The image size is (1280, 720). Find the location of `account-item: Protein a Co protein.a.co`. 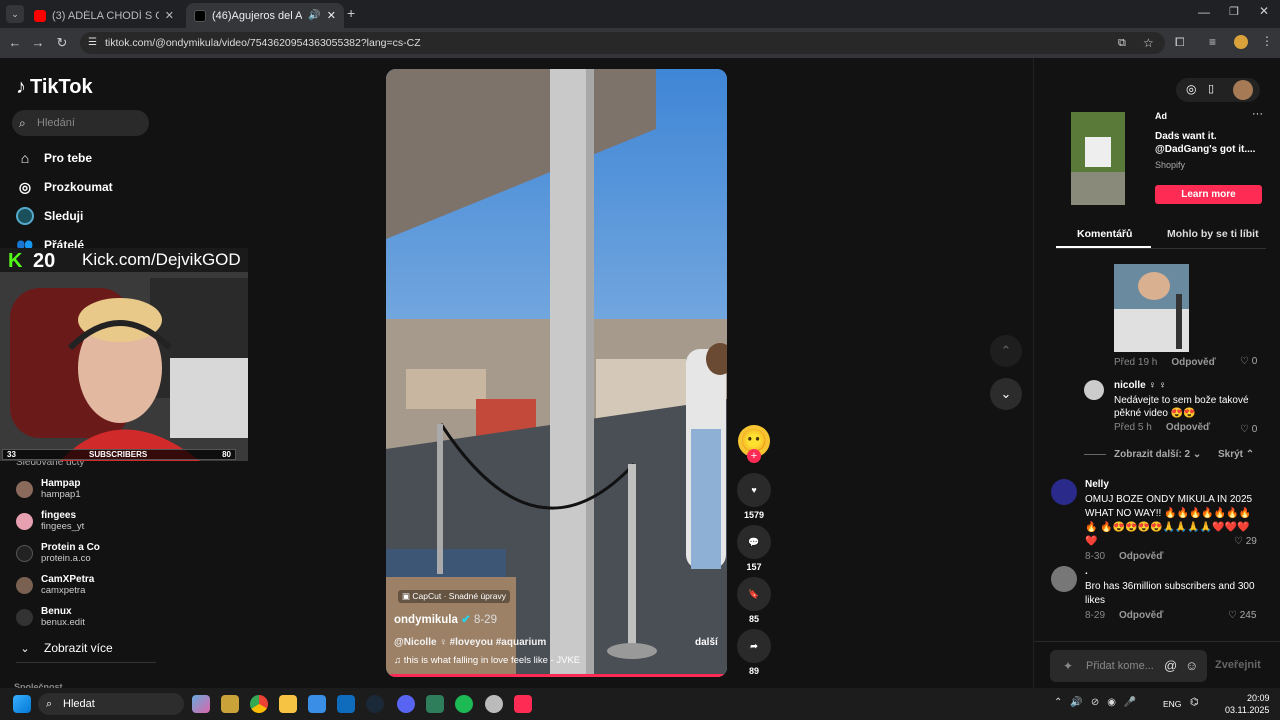

account-item: Protein a Co protein.a.co is located at coordinates (58, 553).